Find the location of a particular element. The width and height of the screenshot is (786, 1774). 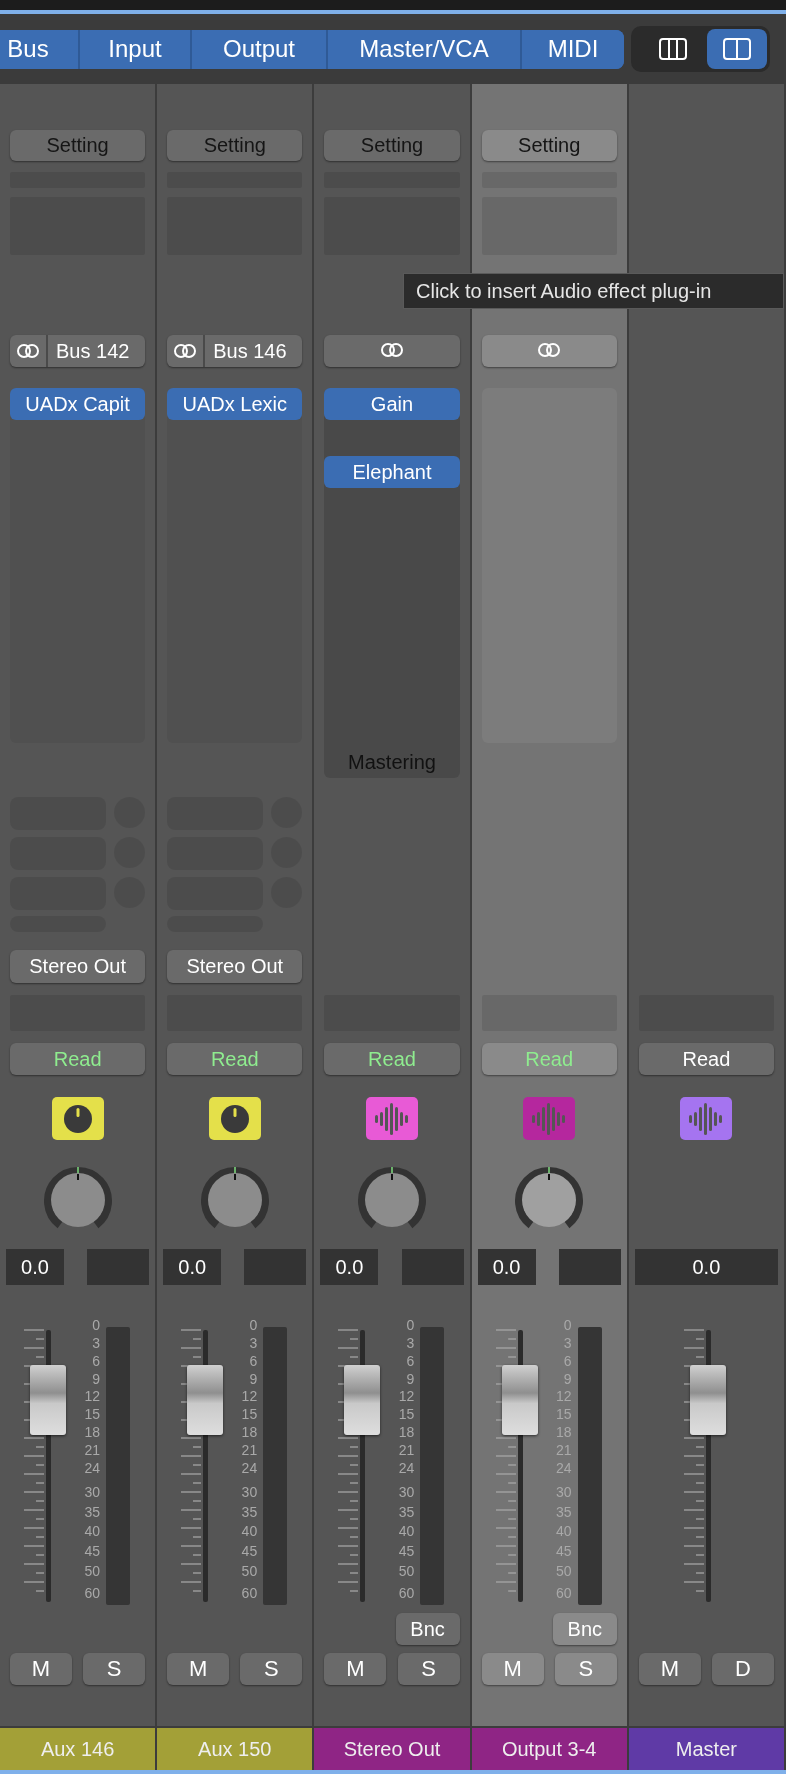

channel-name: Output 3-4 is located at coordinates (549, 1748).